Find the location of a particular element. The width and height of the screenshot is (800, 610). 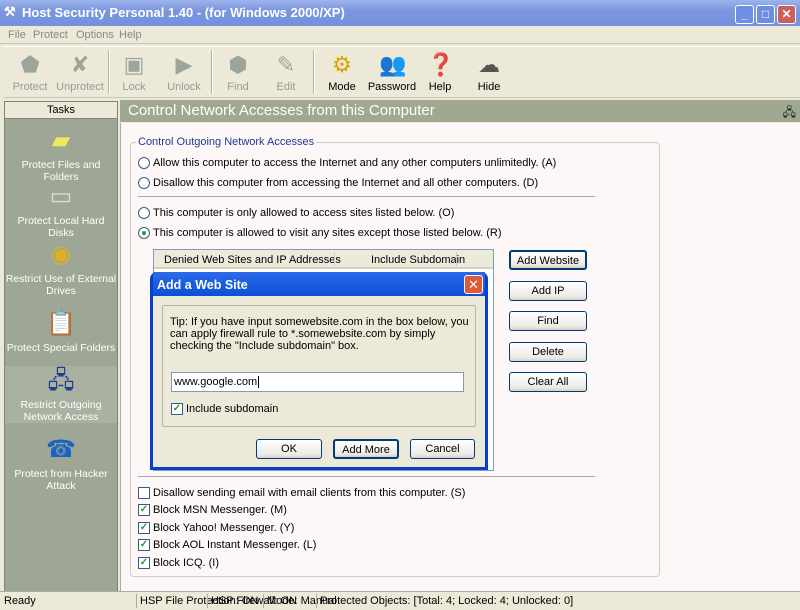

sidebar-item-network-access: 🖧 Restrict Outgoing Network Access is located at coordinates (61, 394).